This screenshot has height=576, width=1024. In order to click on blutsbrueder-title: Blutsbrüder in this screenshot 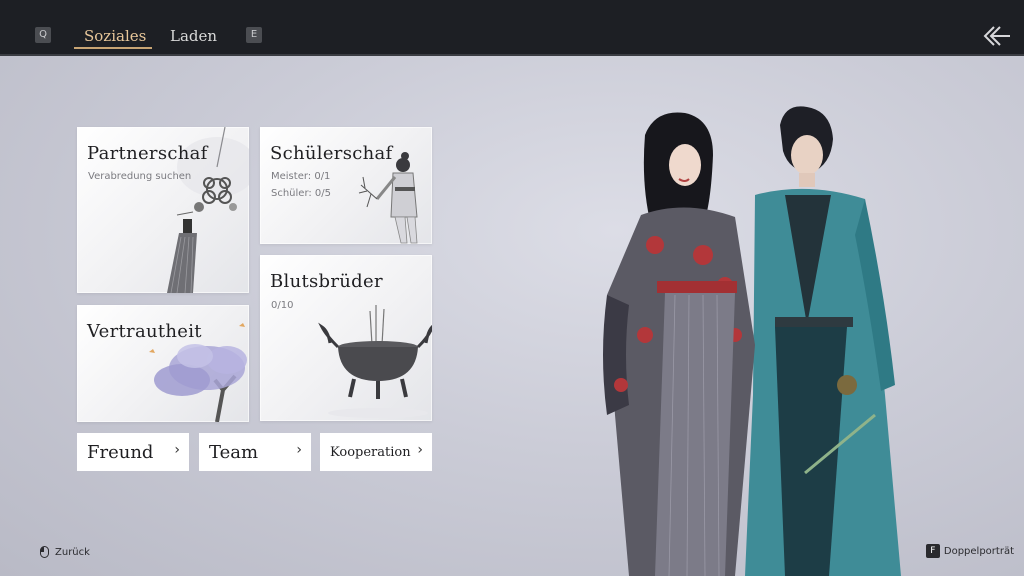, I will do `click(326, 281)`.